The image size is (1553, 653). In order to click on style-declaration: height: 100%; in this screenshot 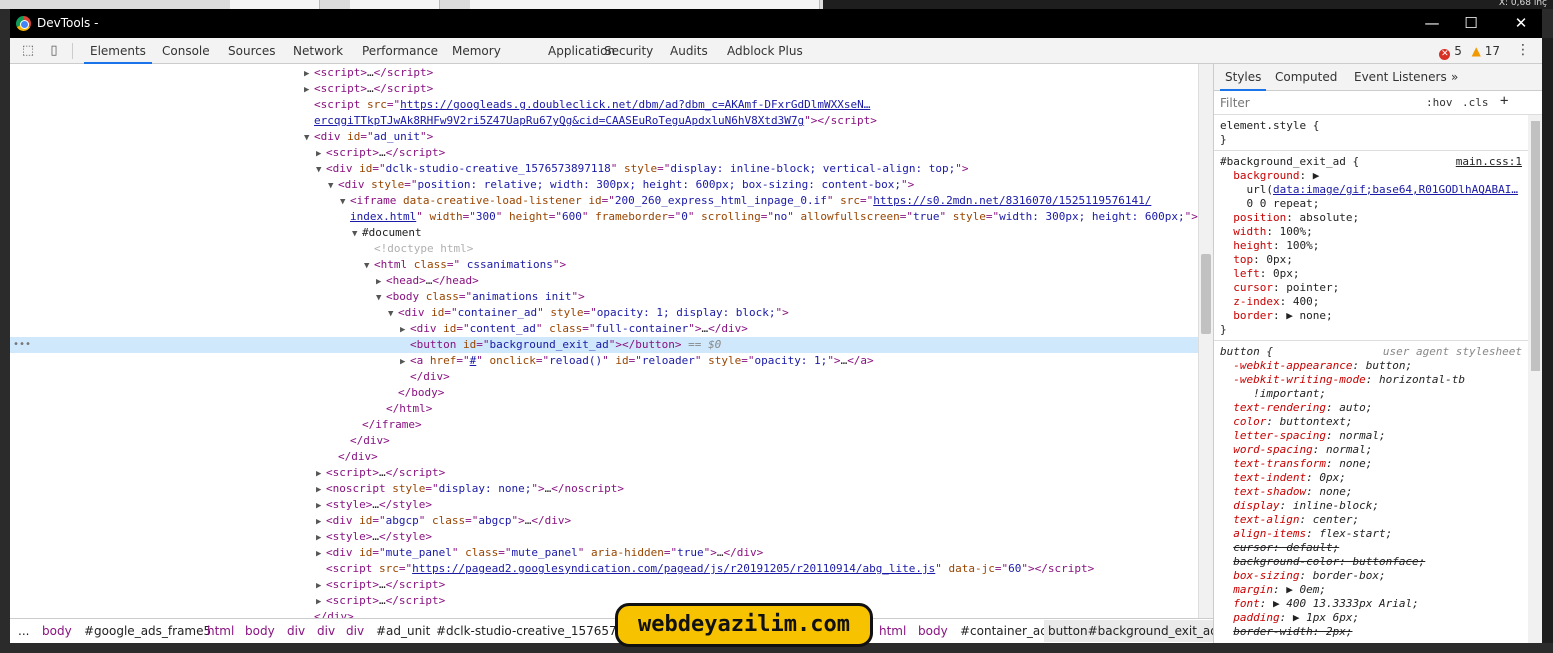, I will do `click(1371, 246)`.